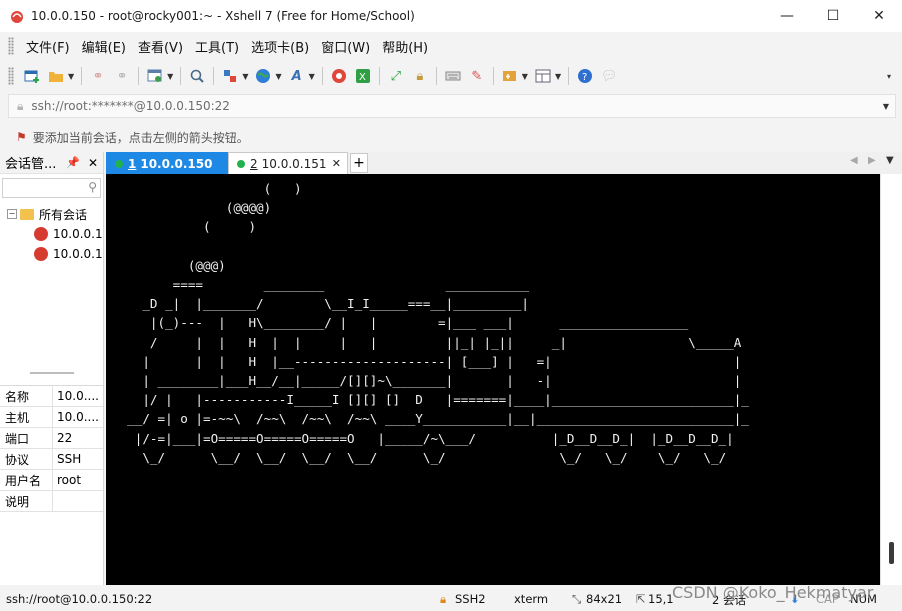  I want to click on watermark-text: CSDN @Koko_Hekmatyar, so click(773, 592).